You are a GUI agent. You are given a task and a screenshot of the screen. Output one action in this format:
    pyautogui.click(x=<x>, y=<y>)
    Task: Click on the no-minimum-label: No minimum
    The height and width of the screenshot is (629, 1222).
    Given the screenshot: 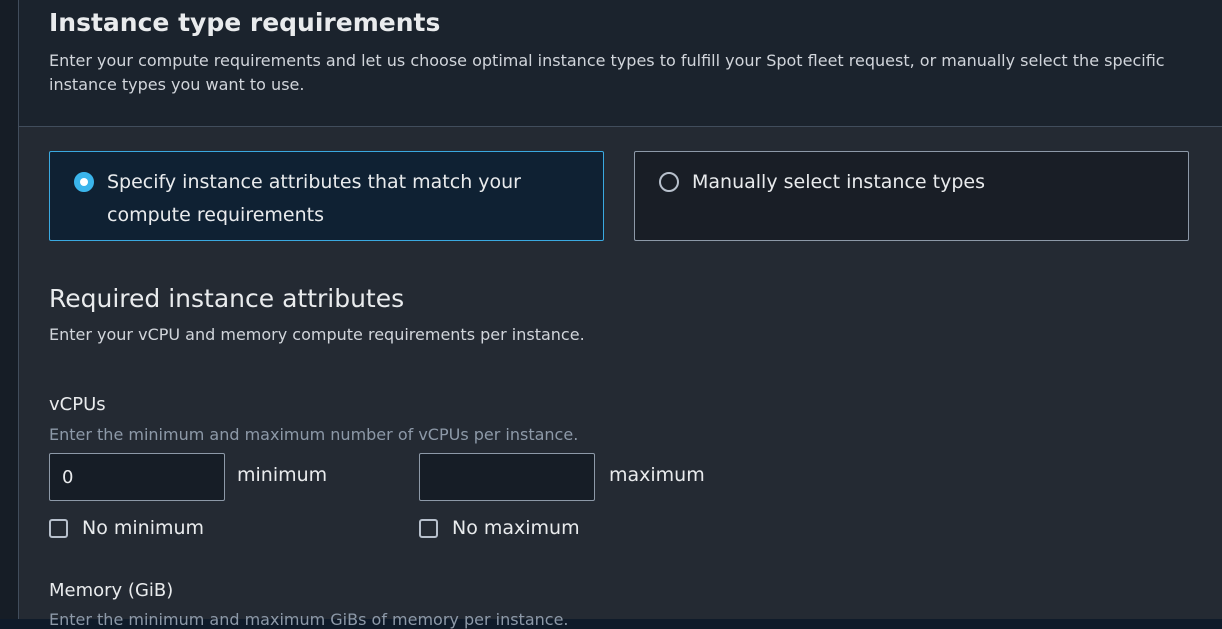 What is the action you would take?
    pyautogui.click(x=143, y=528)
    